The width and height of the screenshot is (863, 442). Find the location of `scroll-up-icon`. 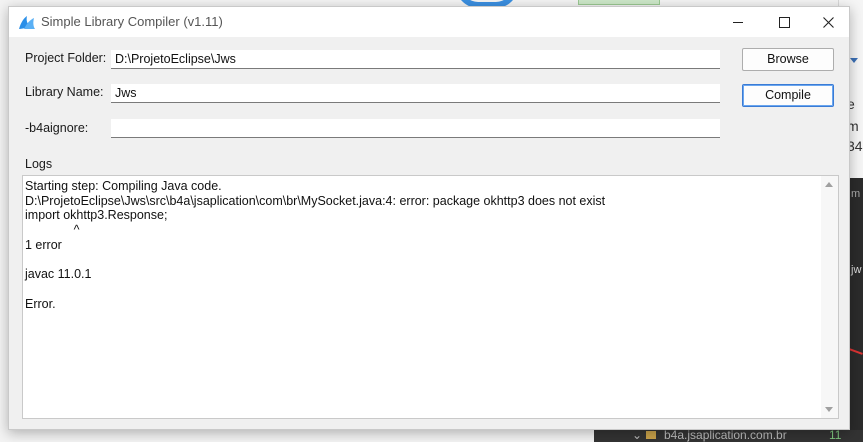

scroll-up-icon is located at coordinates (829, 184).